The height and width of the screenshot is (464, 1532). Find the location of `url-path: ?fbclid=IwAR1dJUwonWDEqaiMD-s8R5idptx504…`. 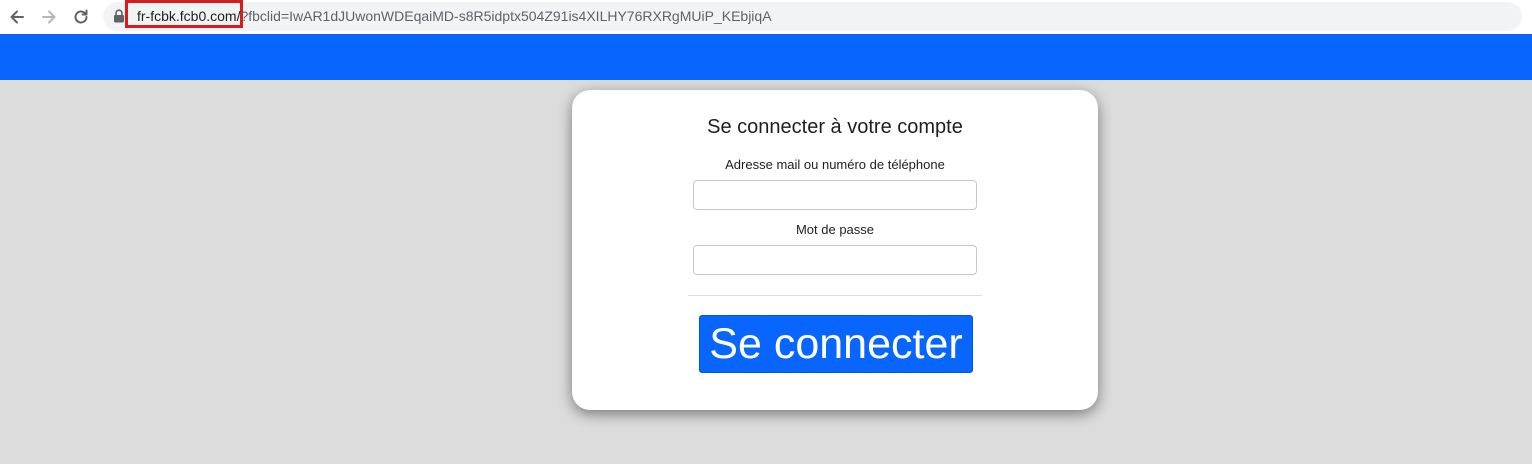

url-path: ?fbclid=IwAR1dJUwonWDEqaiMD-s8R5idptx504… is located at coordinates (506, 16).